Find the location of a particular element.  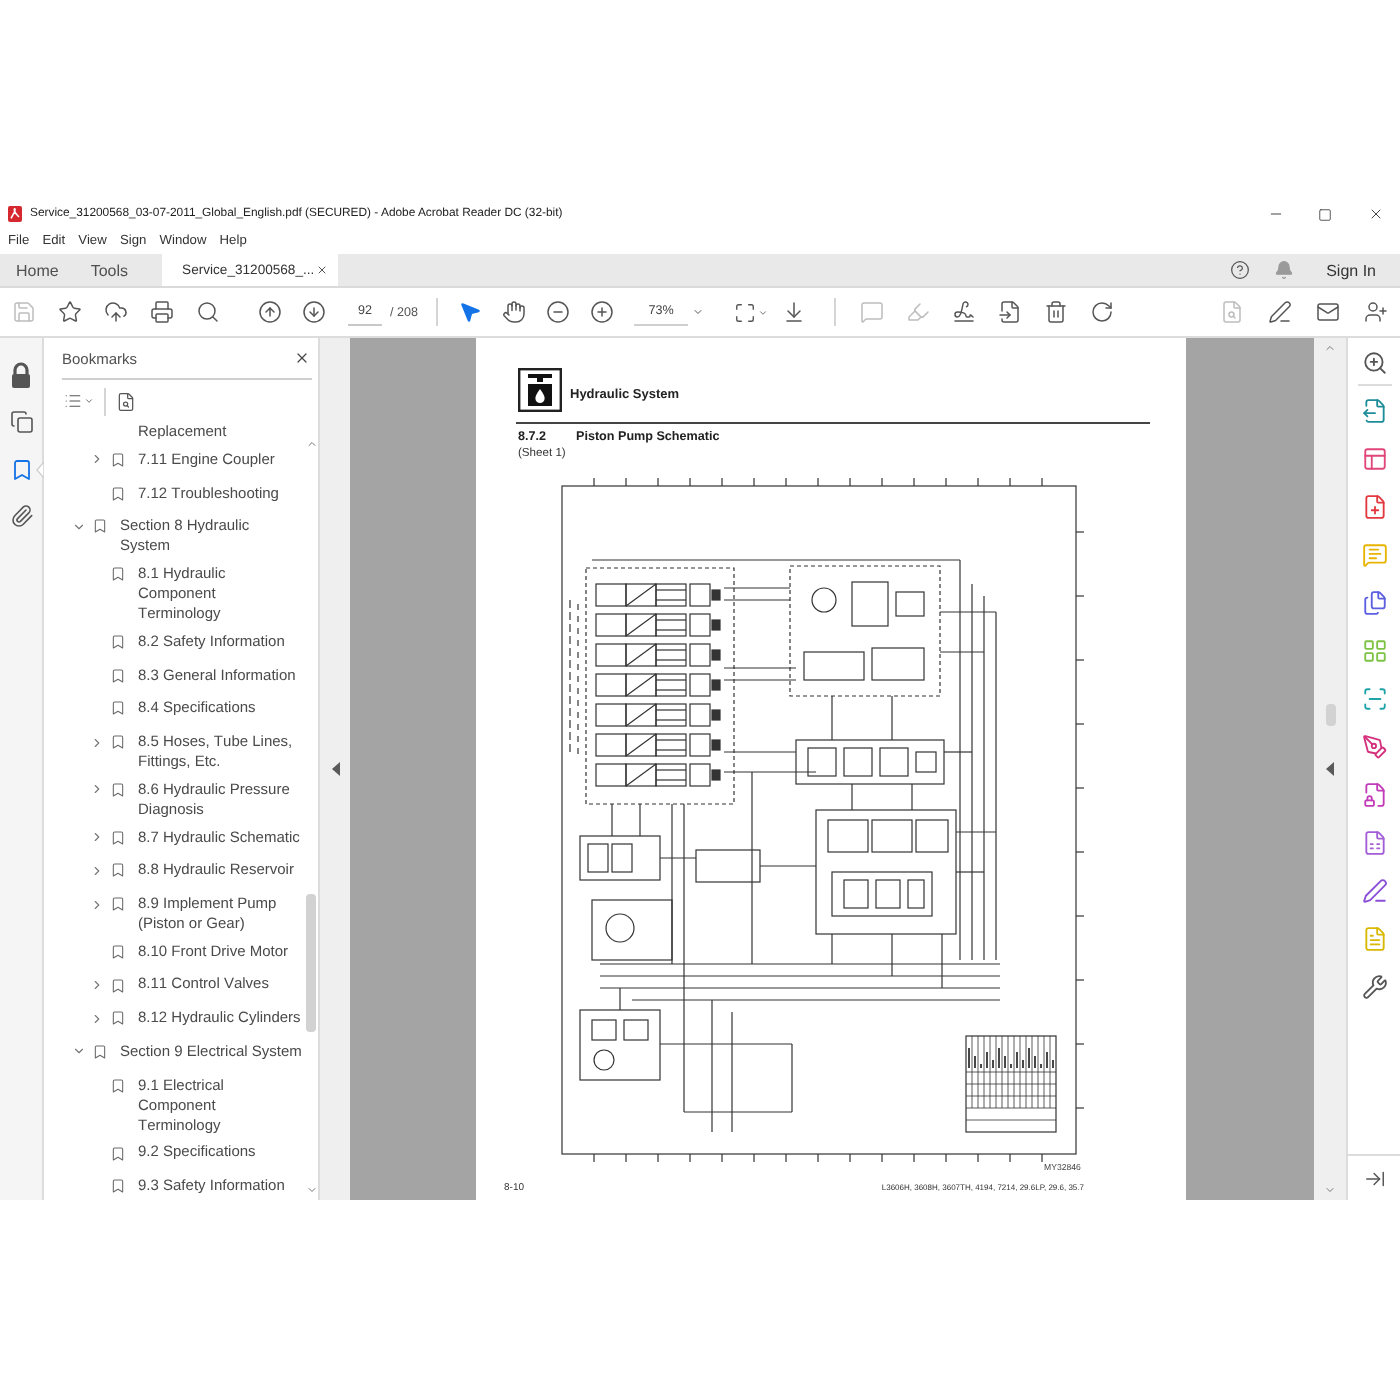

tab: Home is located at coordinates (37, 270).